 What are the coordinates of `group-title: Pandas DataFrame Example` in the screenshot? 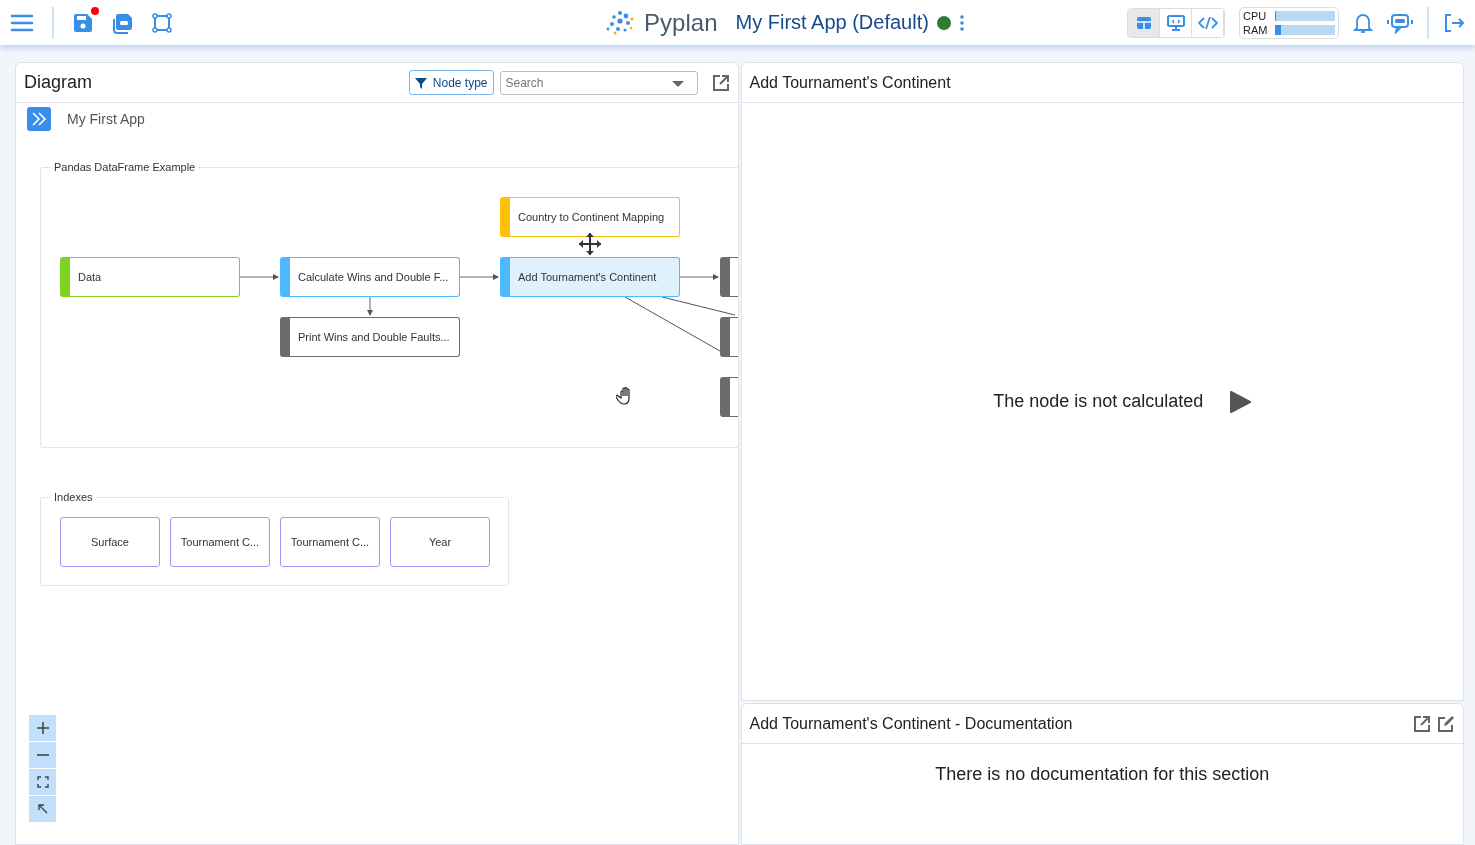 It's located at (125, 167).